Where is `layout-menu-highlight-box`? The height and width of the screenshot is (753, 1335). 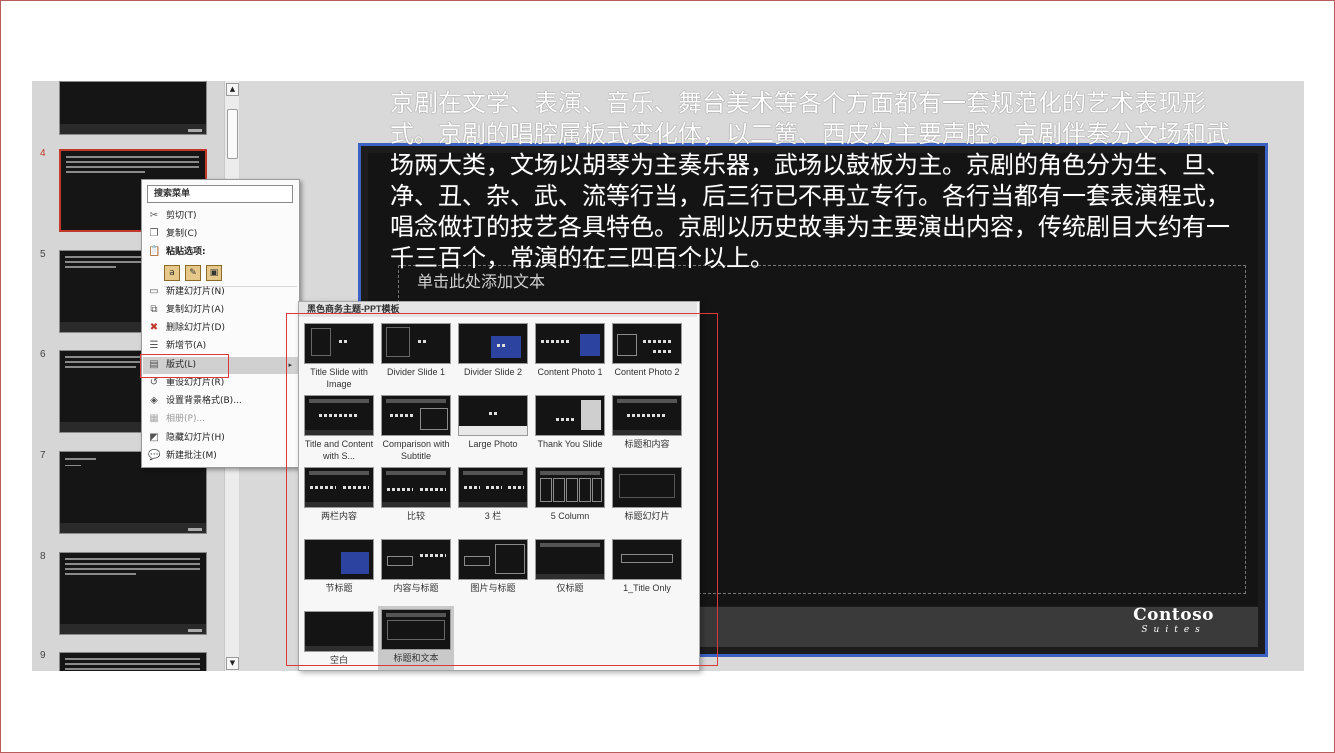
layout-menu-highlight-box is located at coordinates (184, 366).